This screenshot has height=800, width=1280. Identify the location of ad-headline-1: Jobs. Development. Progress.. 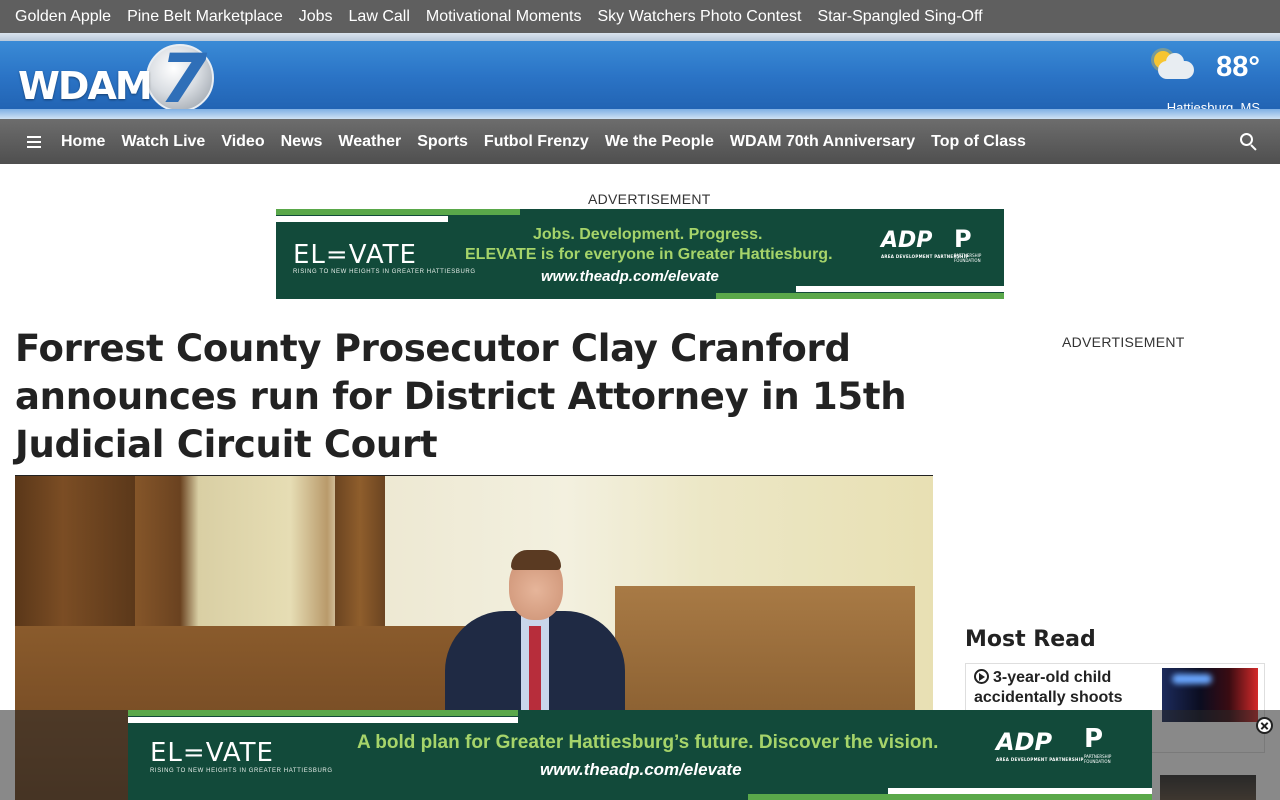
(648, 234).